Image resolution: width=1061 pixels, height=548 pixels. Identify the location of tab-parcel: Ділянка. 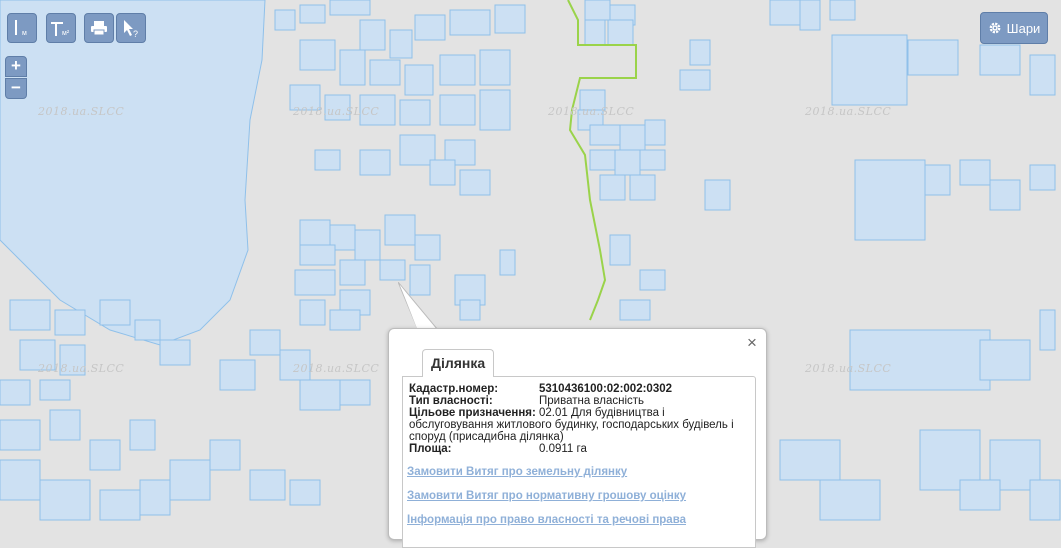
(458, 363).